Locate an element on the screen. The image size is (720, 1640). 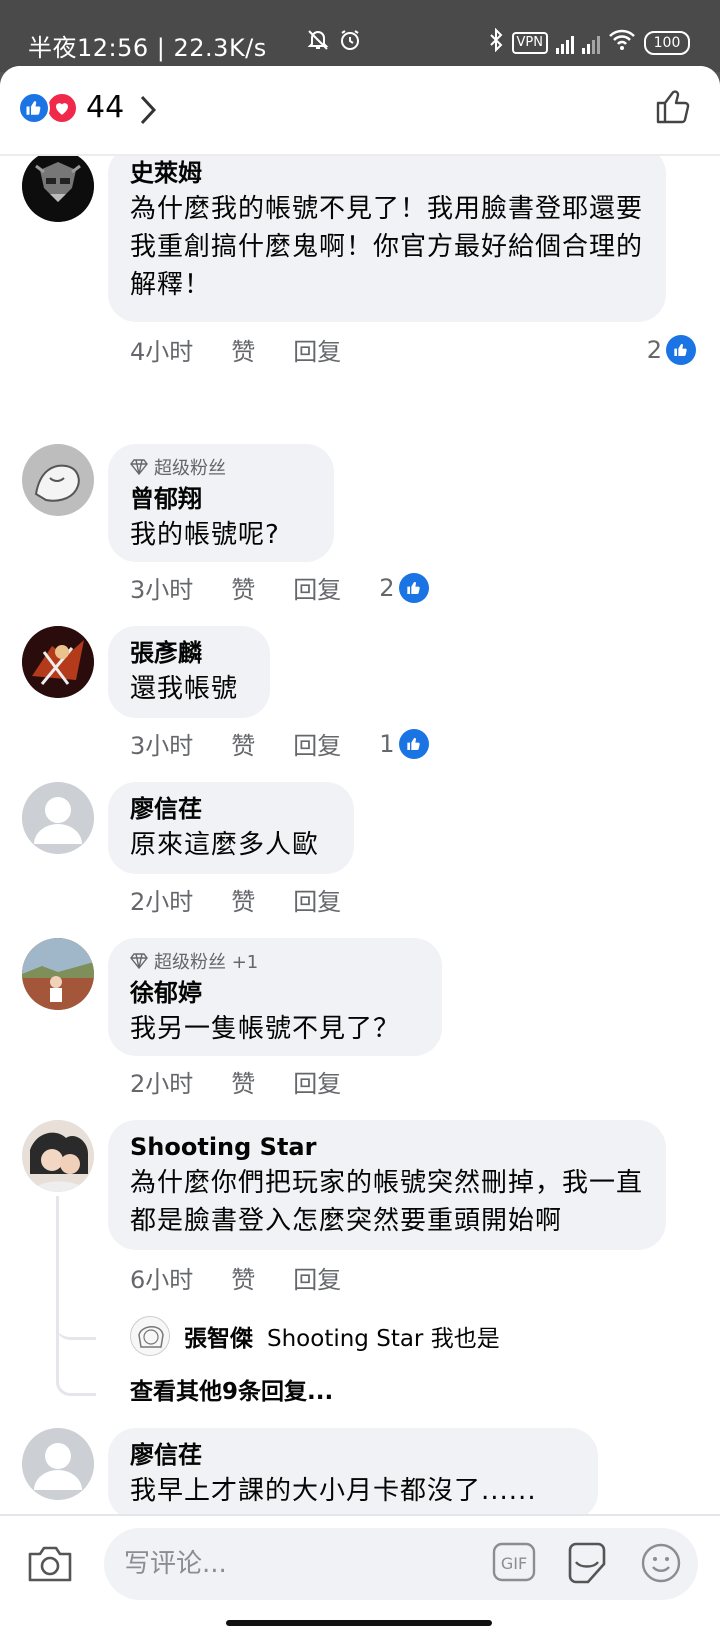
emoji-icon is located at coordinates (661, 1565).